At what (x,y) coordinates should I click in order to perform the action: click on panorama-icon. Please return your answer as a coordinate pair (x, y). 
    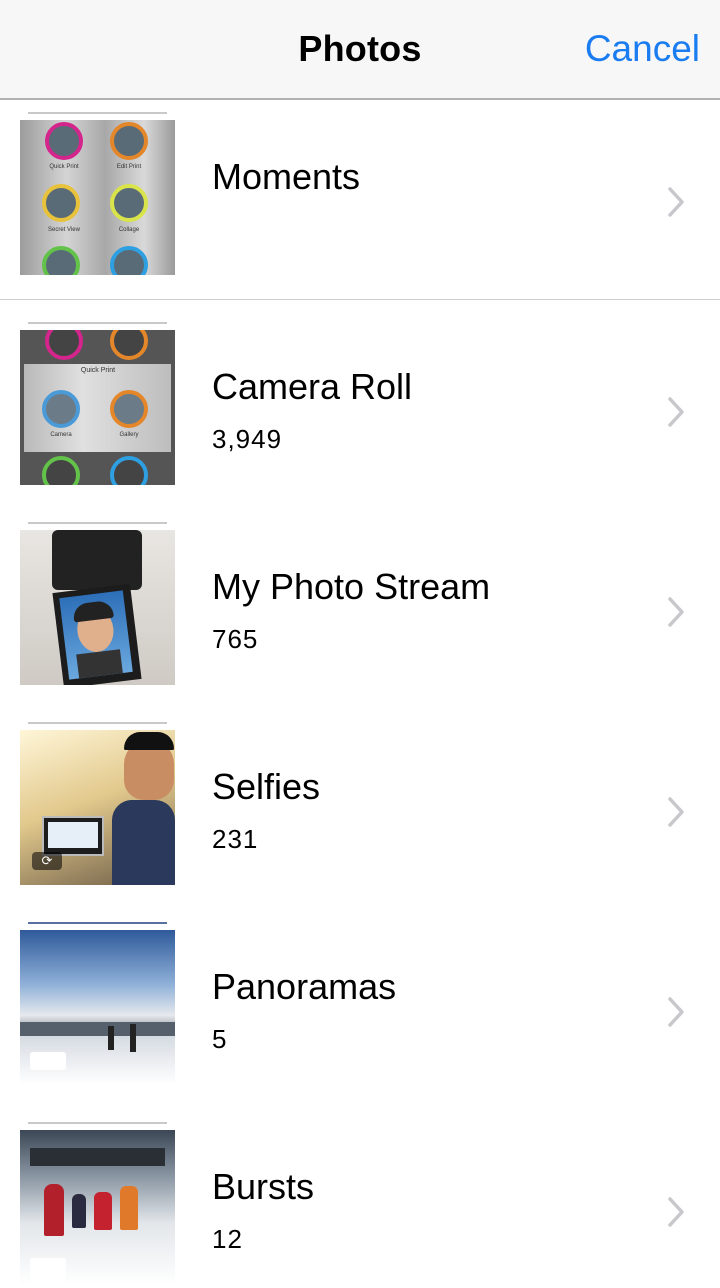
    Looking at the image, I should click on (48, 1061).